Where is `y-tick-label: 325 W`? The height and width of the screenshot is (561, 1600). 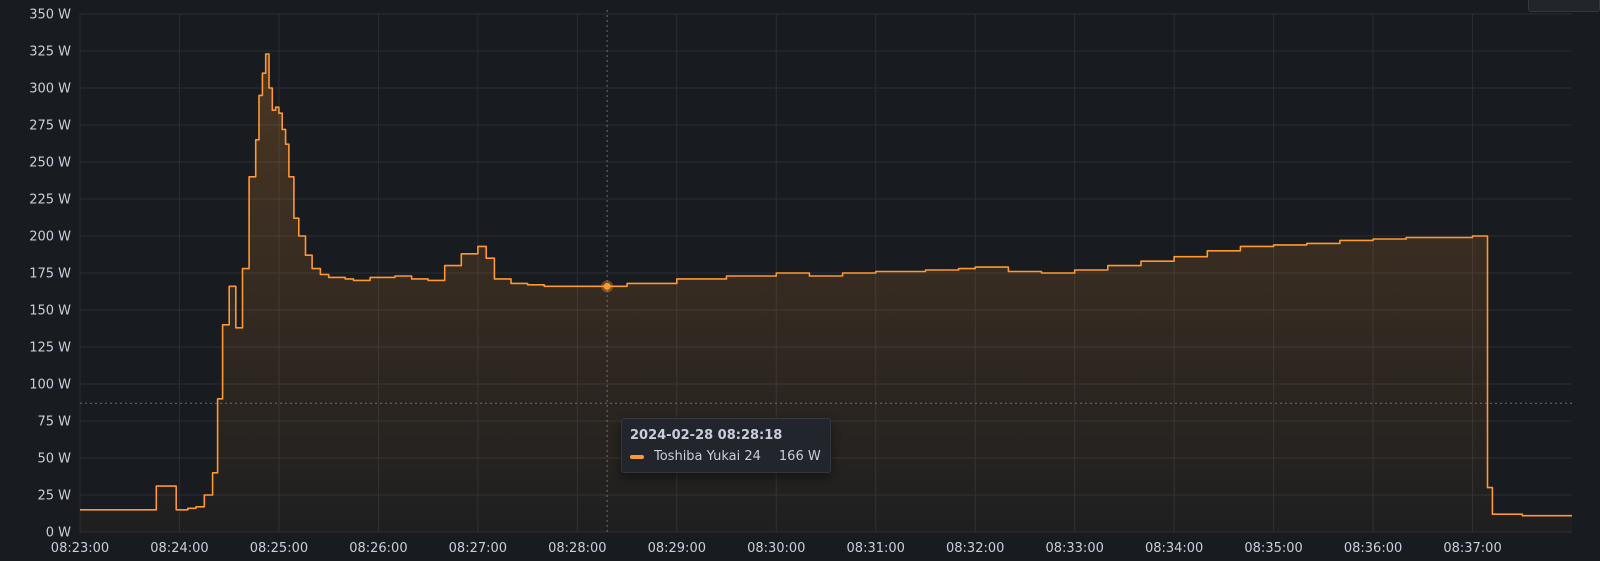 y-tick-label: 325 W is located at coordinates (50, 52).